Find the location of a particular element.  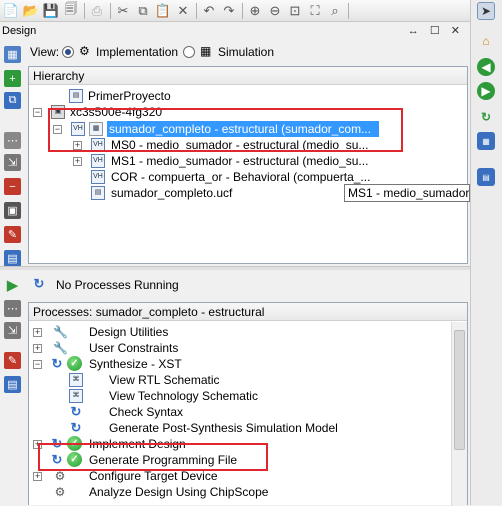

properties-icon: ✎ is located at coordinates (12, 234).